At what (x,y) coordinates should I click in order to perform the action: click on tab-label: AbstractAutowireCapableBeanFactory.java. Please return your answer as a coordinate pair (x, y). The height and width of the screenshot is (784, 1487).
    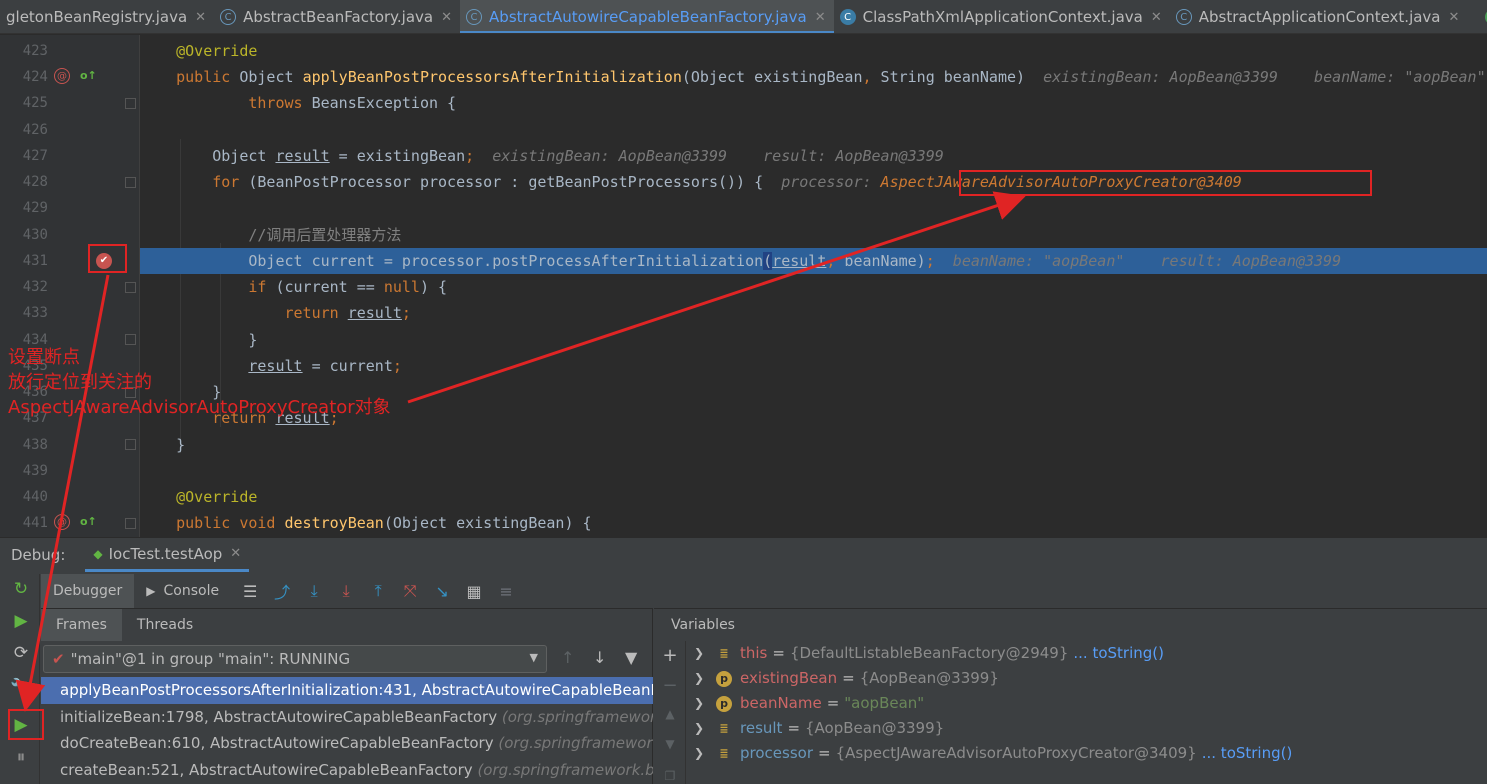
    Looking at the image, I should click on (648, 17).